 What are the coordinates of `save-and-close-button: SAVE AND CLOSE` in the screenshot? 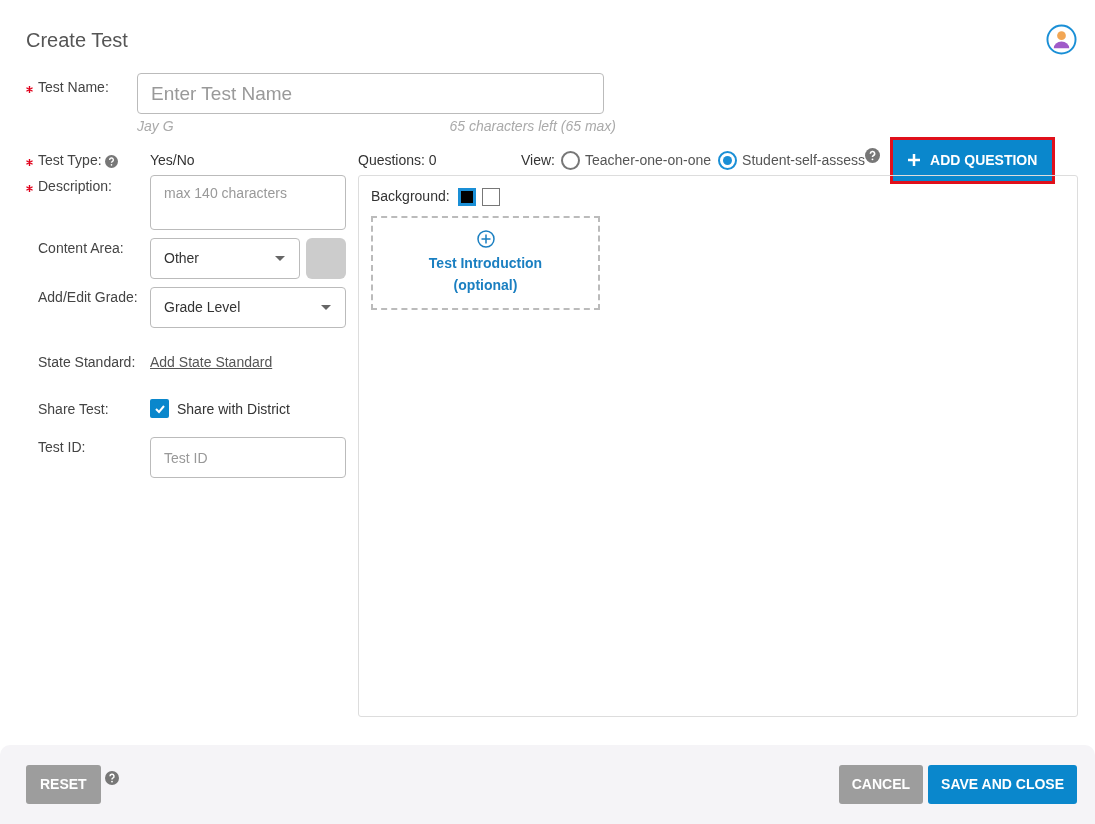 It's located at (1002, 784).